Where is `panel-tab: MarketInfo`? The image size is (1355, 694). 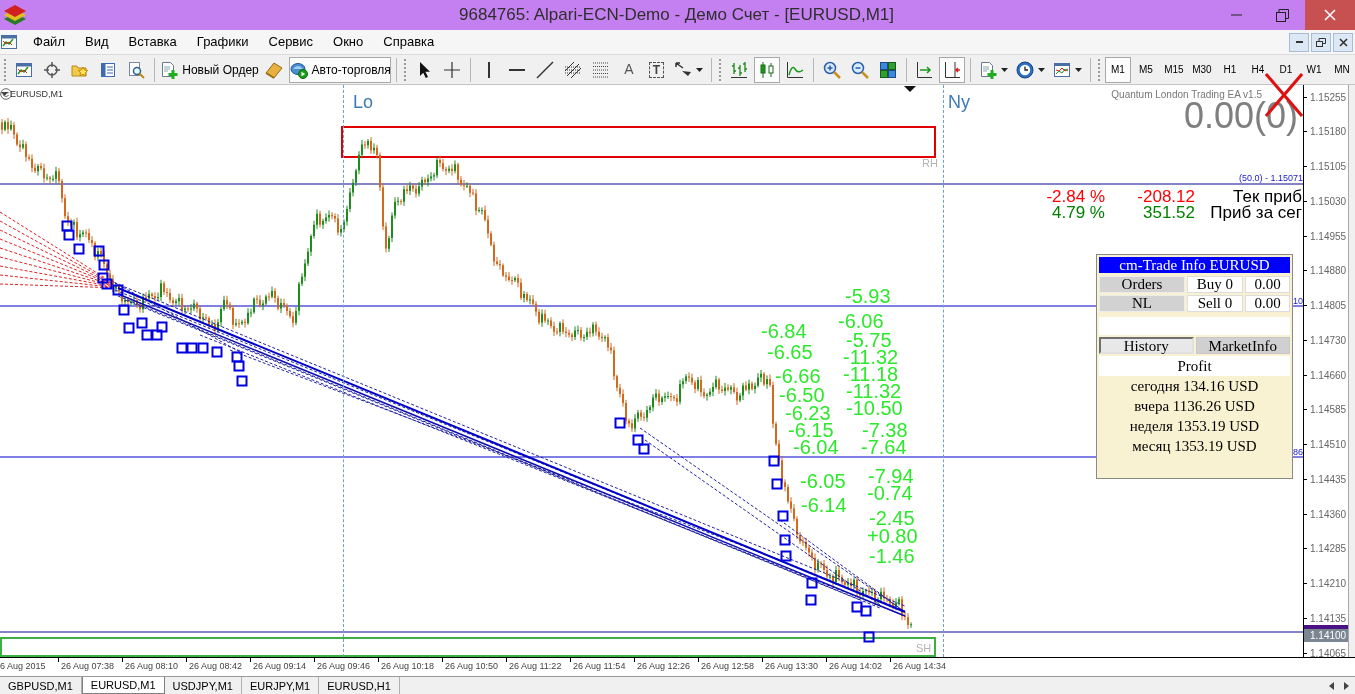
panel-tab: MarketInfo is located at coordinates (1242, 345).